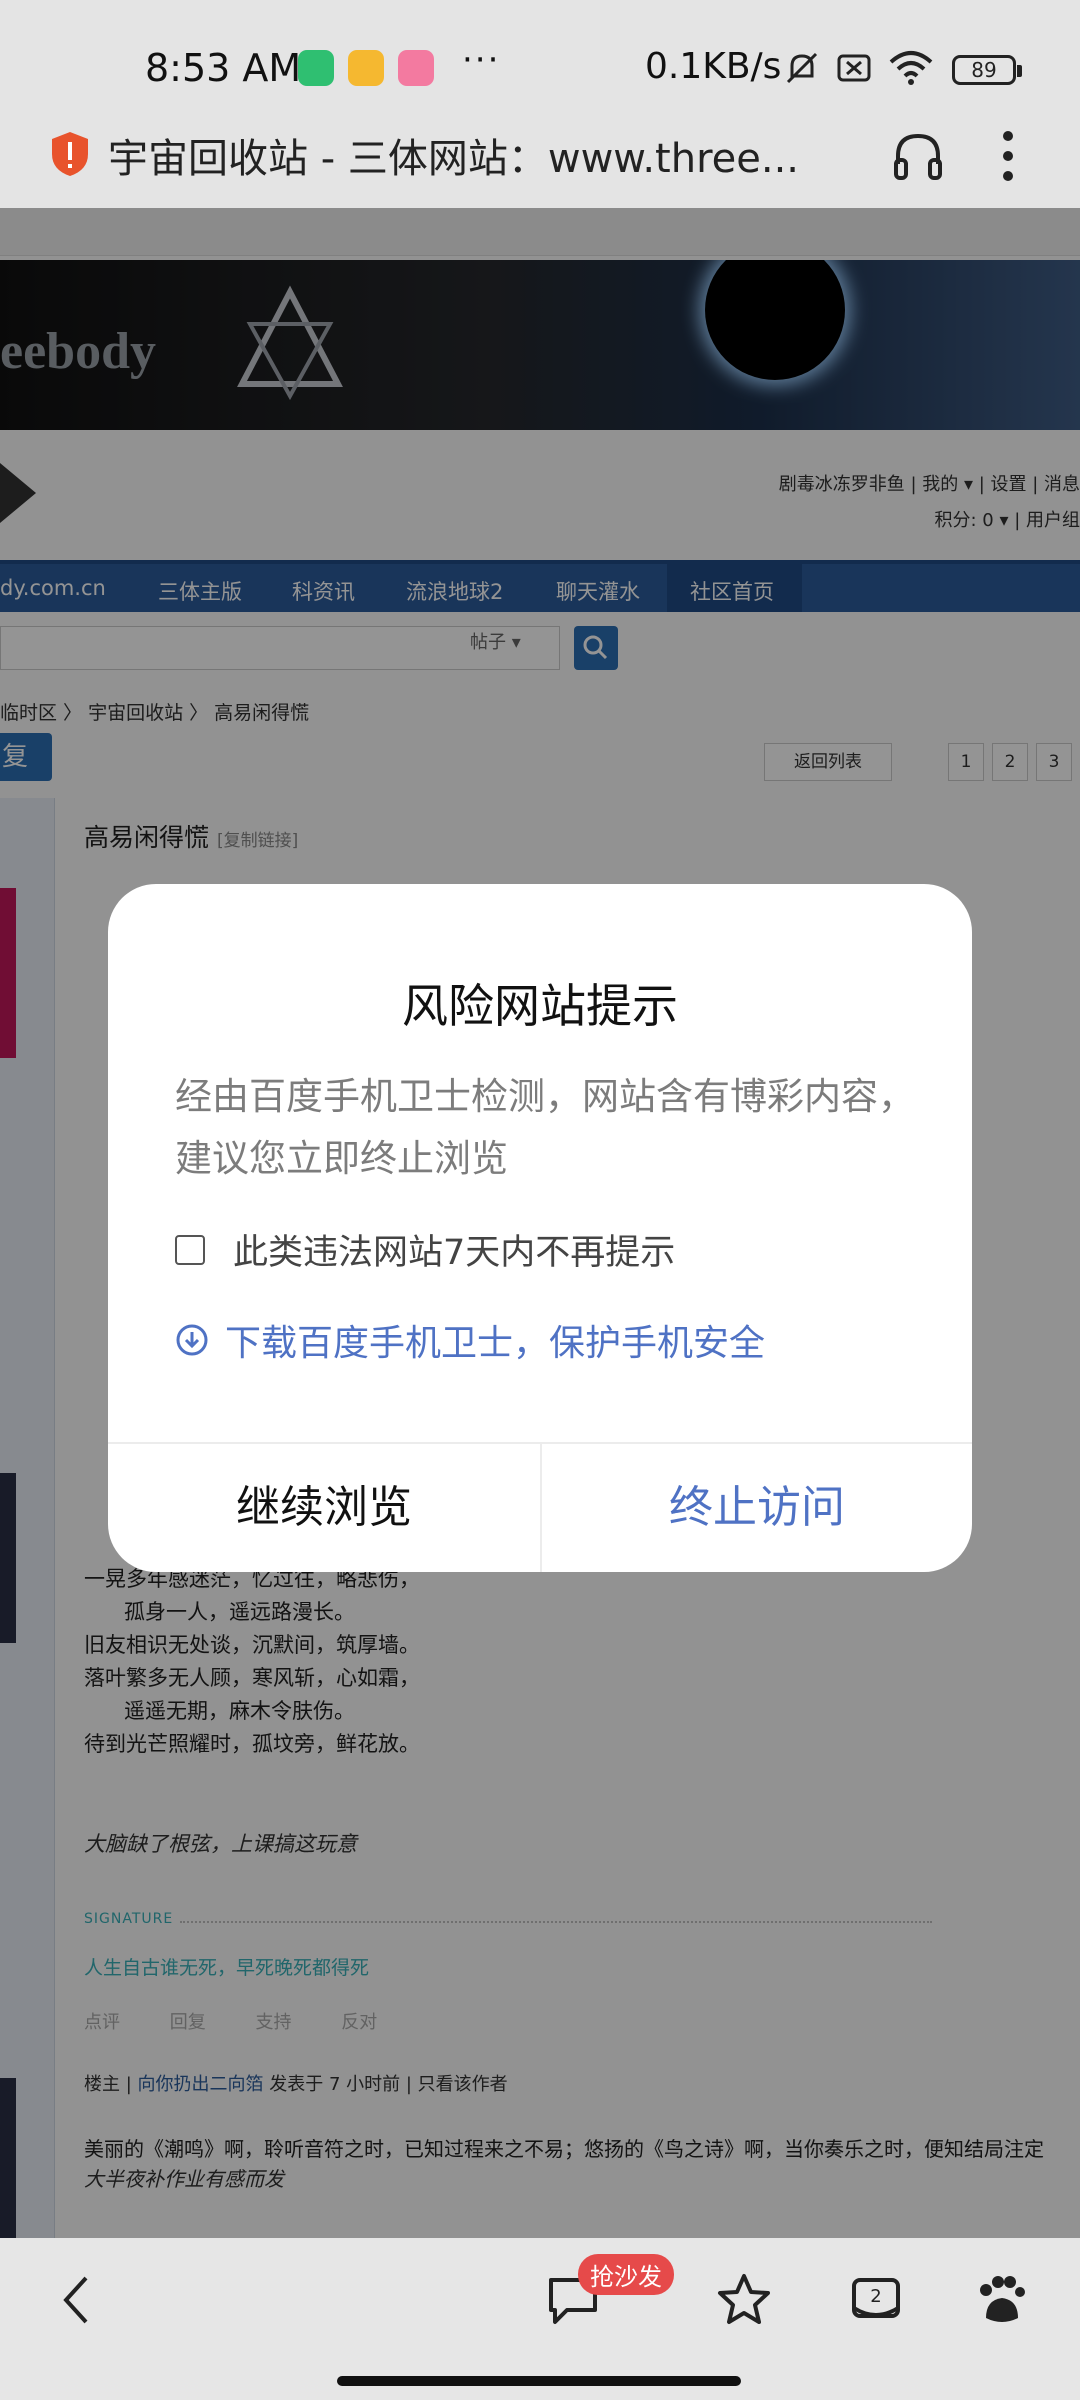  I want to click on dialog-message: 经由百度手机卫士检测，网站含有博彩内容，建议您立即终止浏览, so click(545, 1127).